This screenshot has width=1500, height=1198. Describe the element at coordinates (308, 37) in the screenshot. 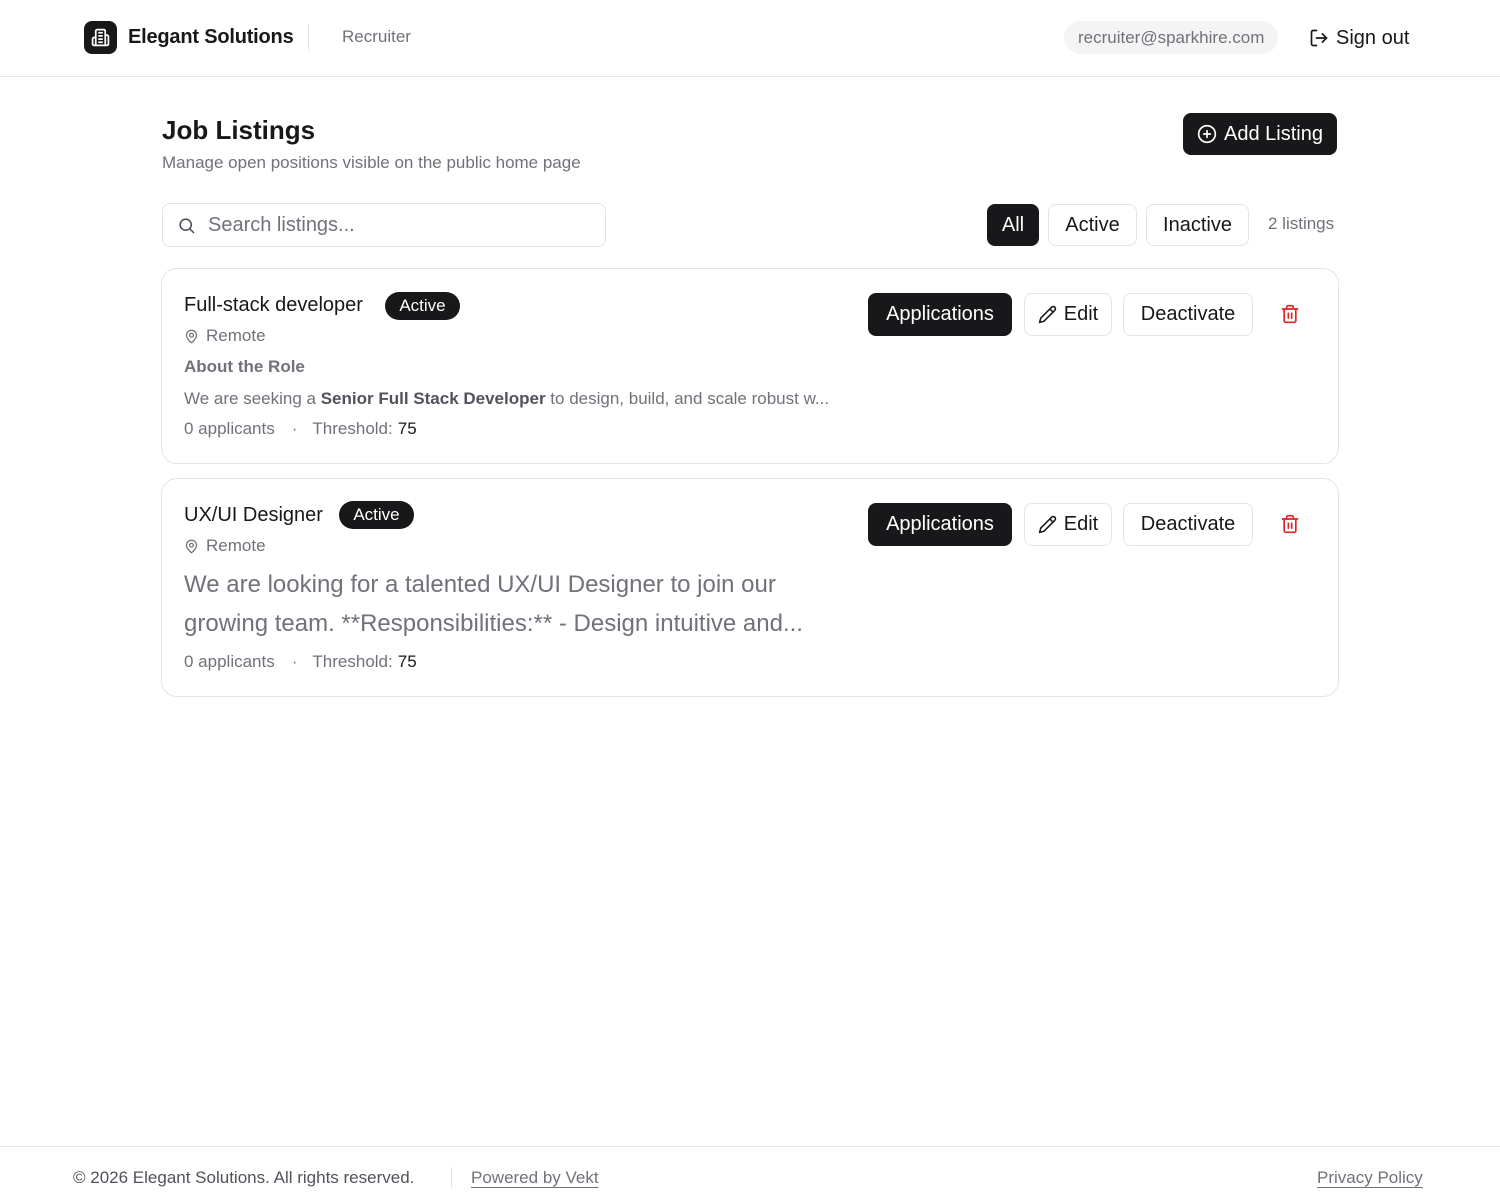

I see `header-divider` at that location.